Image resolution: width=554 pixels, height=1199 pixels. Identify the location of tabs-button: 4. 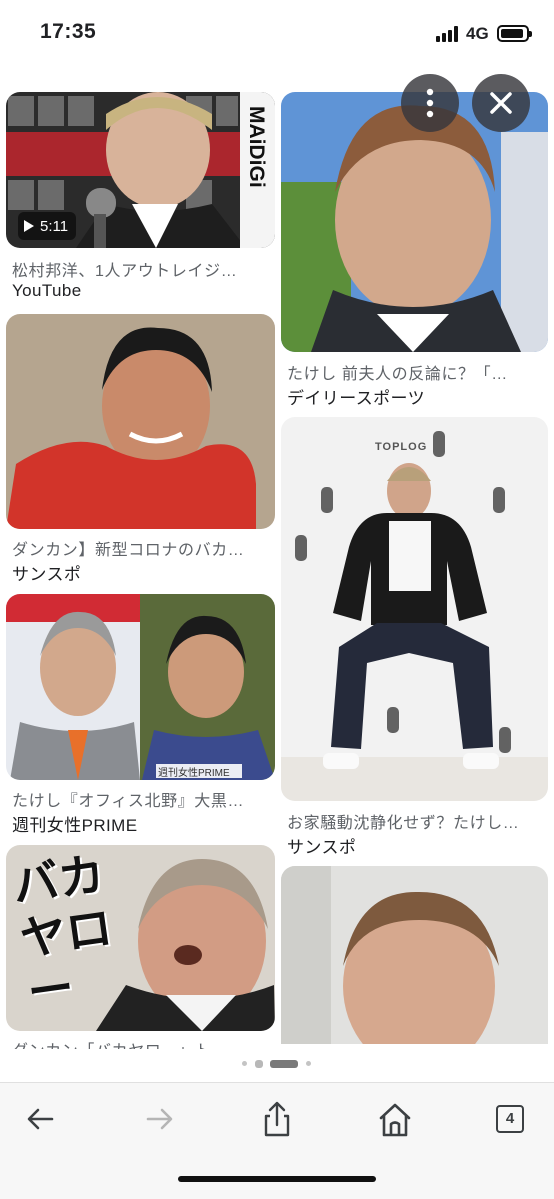
(513, 1120).